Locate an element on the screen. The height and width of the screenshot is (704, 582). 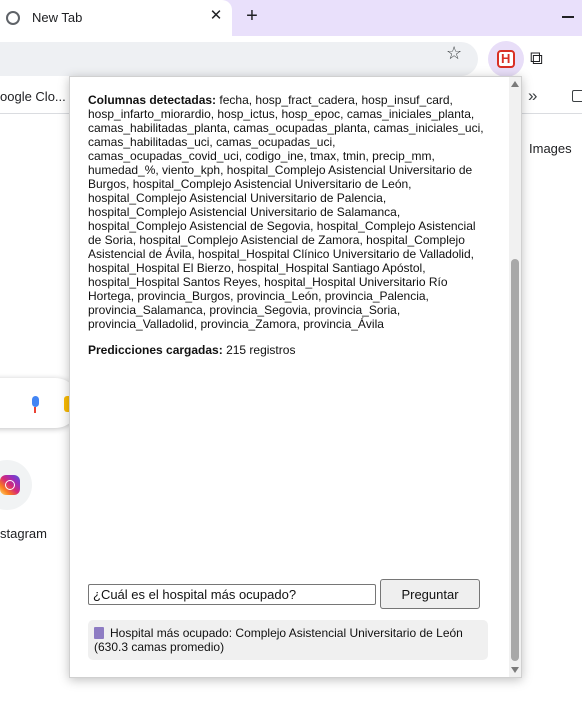
scroll-down-arrow-icon is located at coordinates (515, 670).